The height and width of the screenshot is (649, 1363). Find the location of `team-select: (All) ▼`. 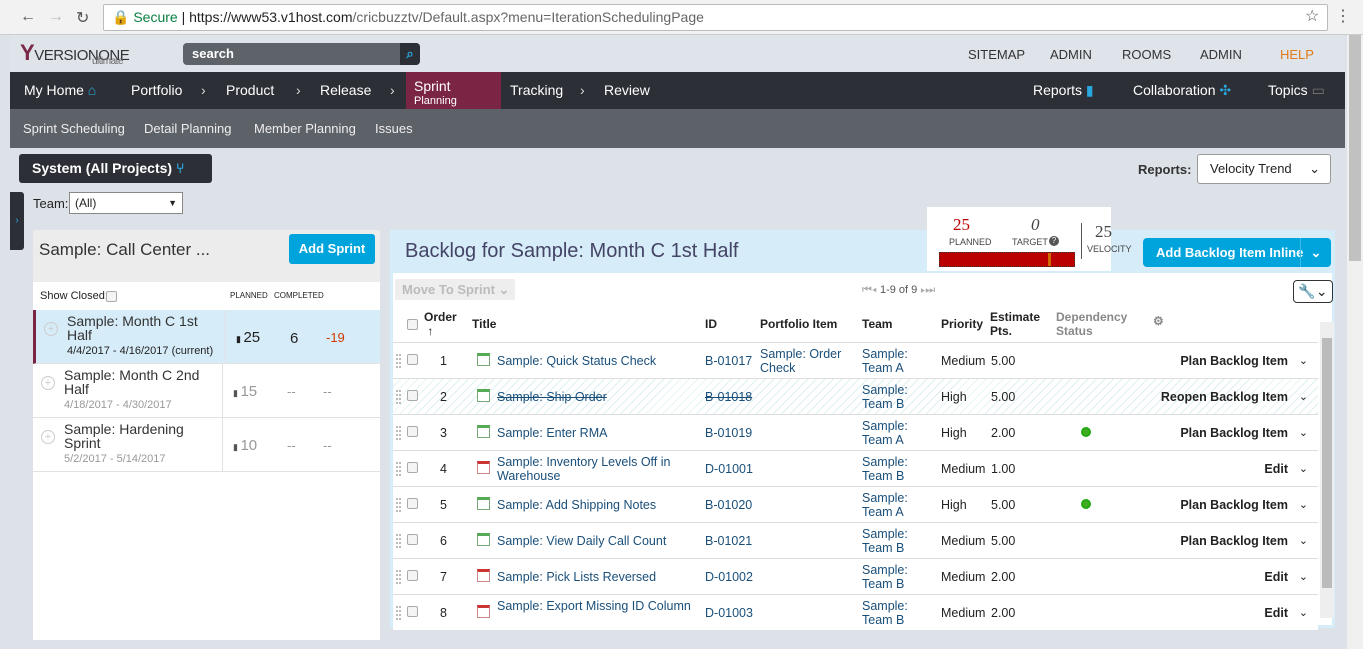

team-select: (All) ▼ is located at coordinates (126, 203).